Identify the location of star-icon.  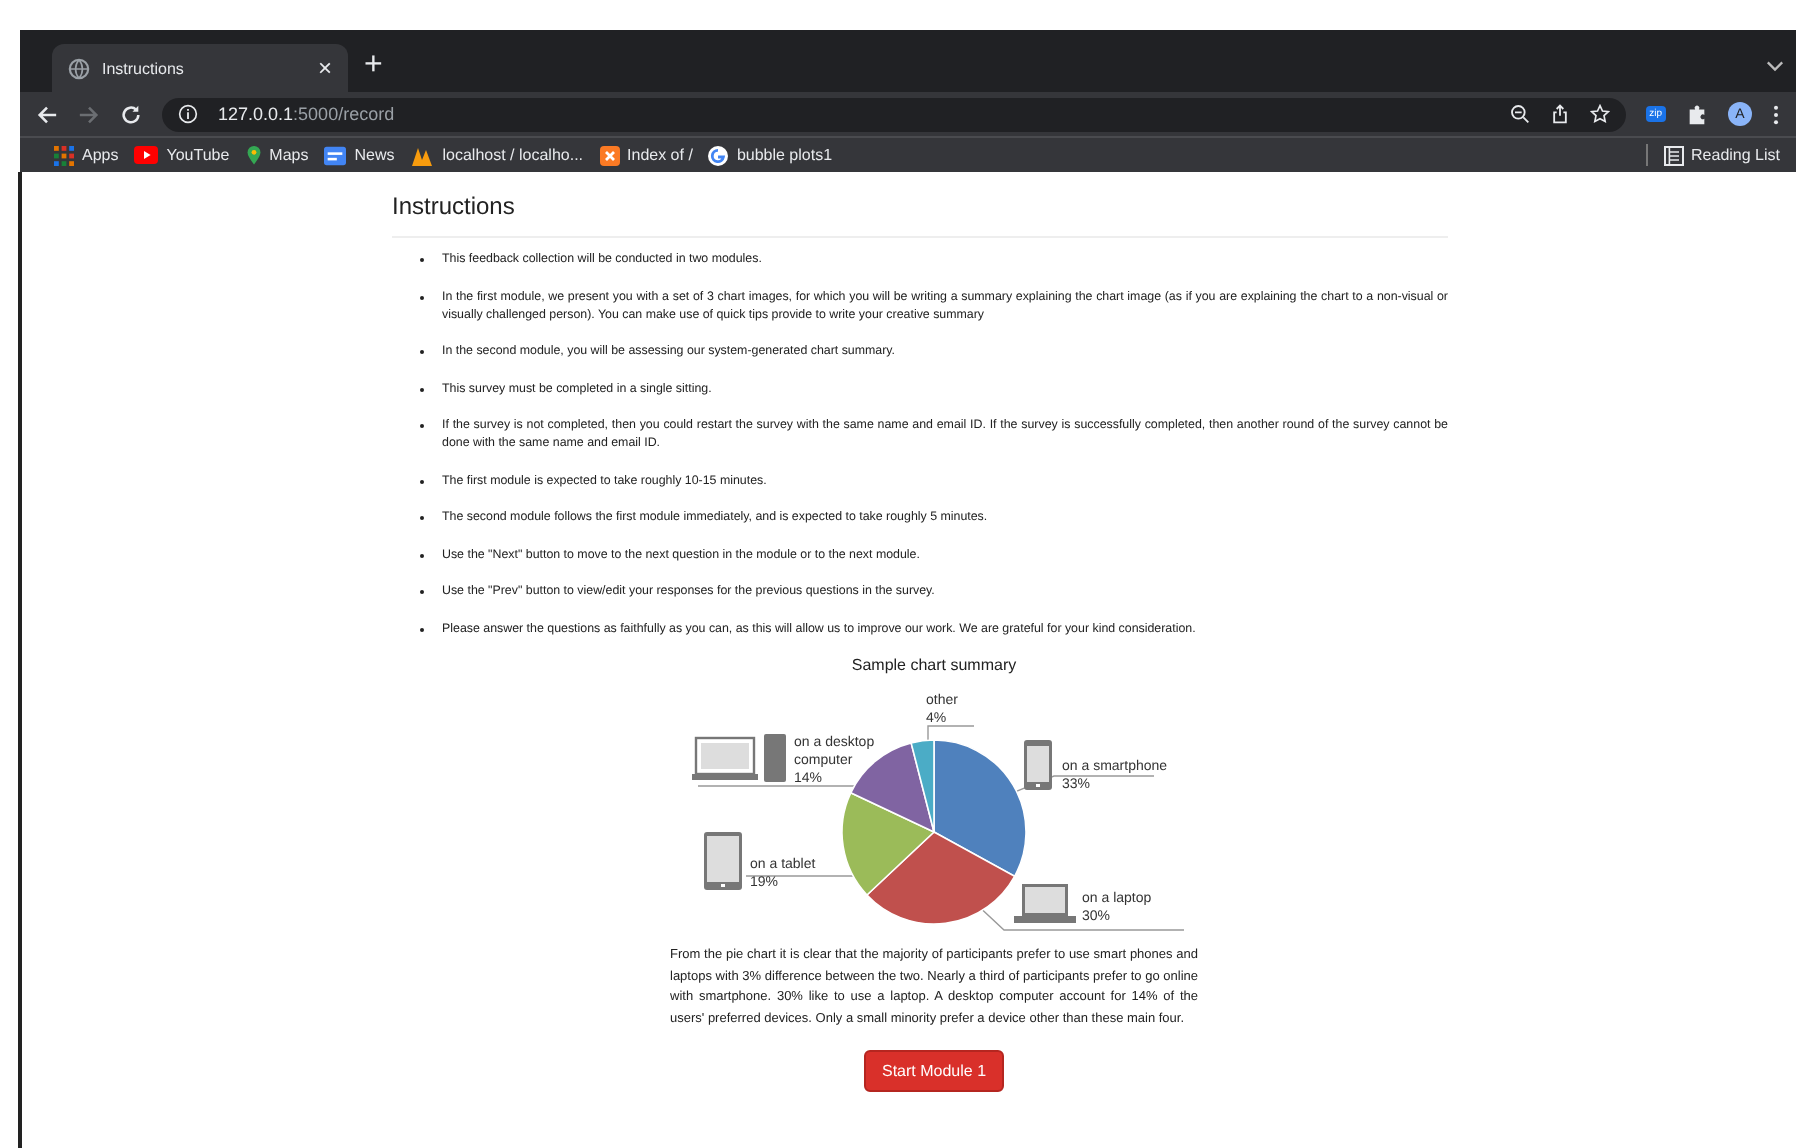
(1599, 114).